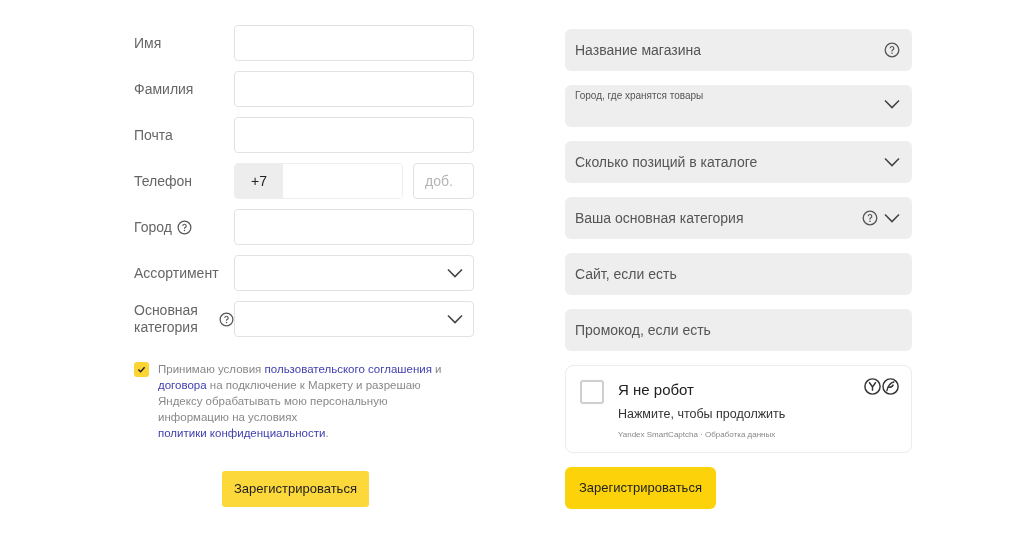 This screenshot has height=535, width=1024. Describe the element at coordinates (702, 434) in the screenshot. I see `captcha-footer: Yandex SmartCaptcha · Обработка данных` at that location.